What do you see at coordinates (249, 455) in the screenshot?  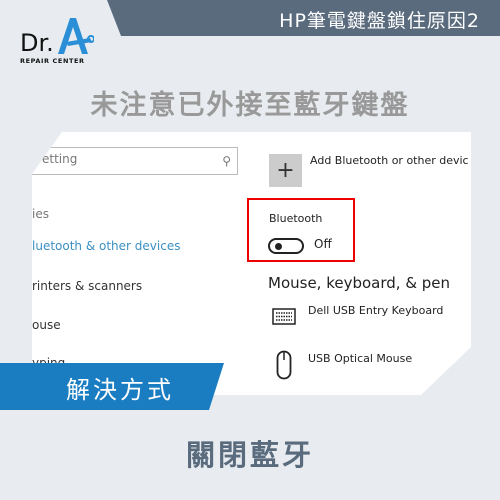 I see `solution-title: 關閉藍牙` at bounding box center [249, 455].